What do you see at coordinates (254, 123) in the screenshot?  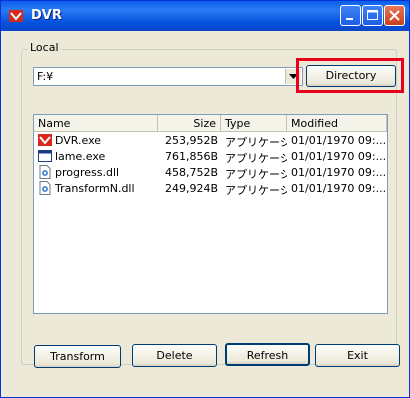 I see `column-header-type: Type` at bounding box center [254, 123].